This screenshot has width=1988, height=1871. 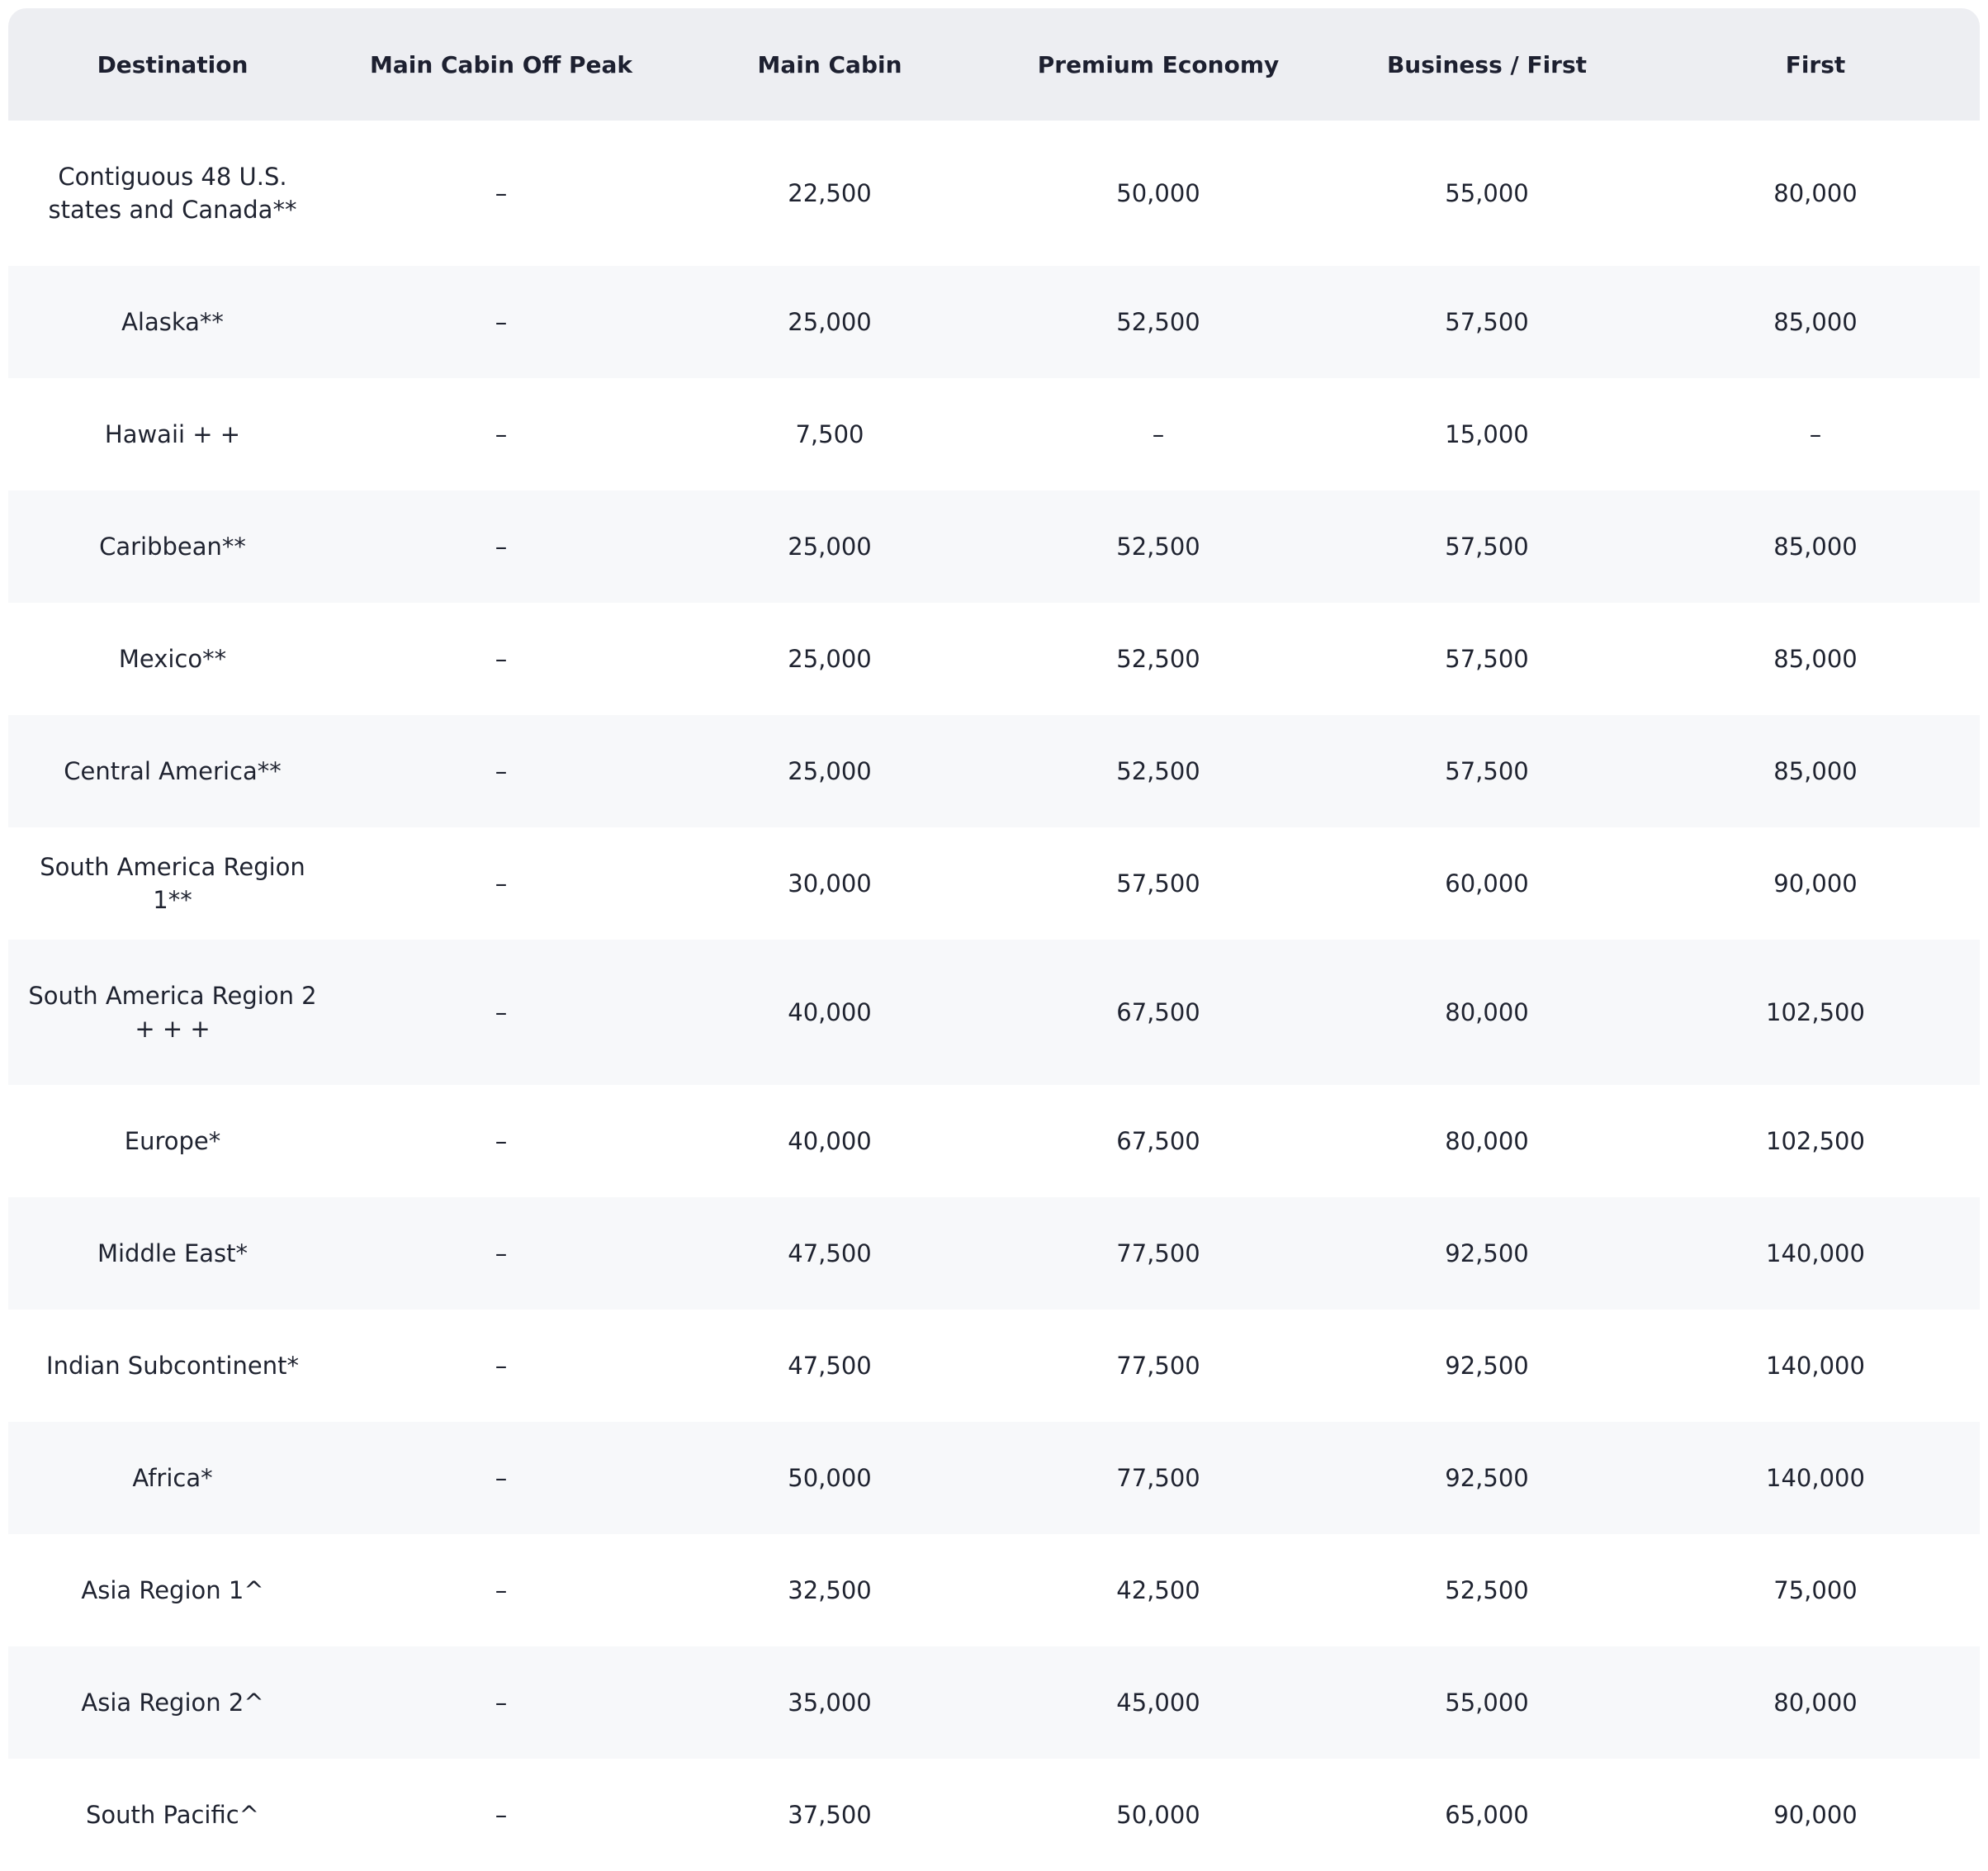 I want to click on business-first-cell: 60,000, so click(x=1487, y=884).